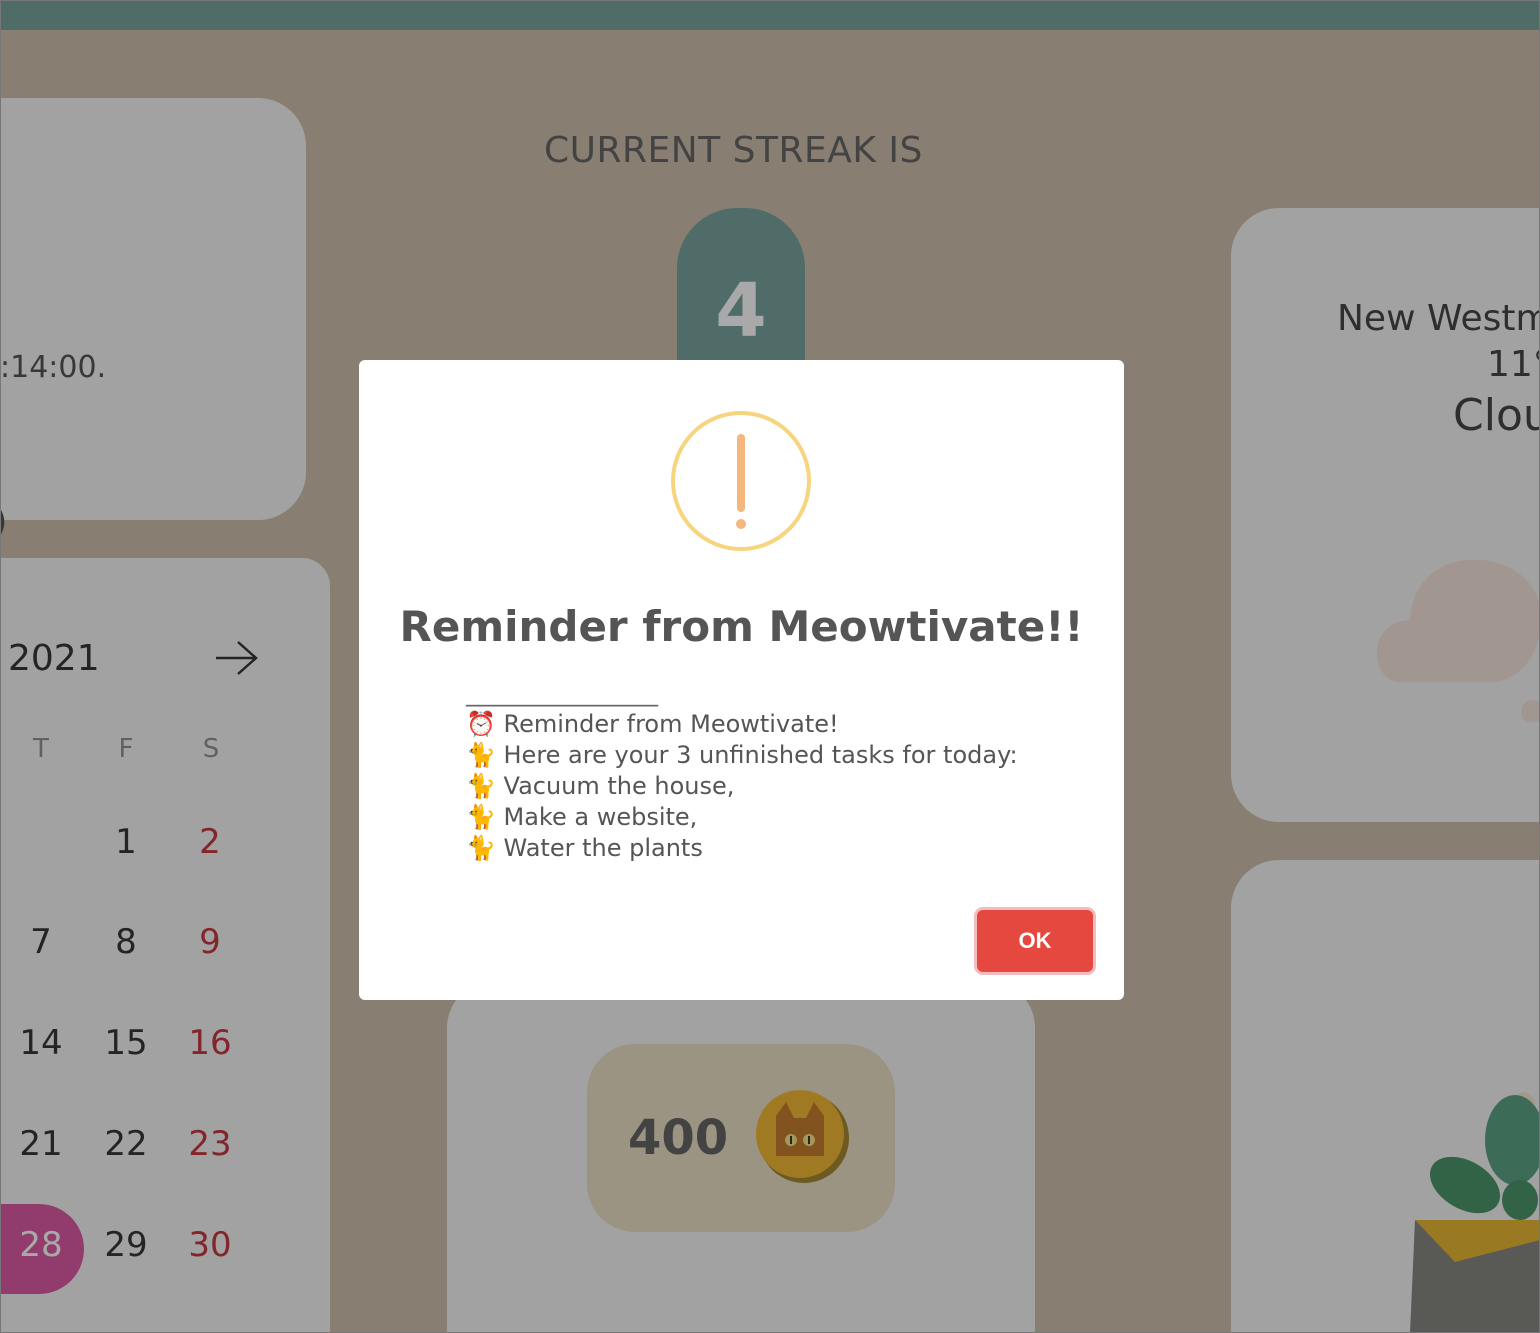 The height and width of the screenshot is (1333, 1540). I want to click on dialog-line: 🐈 Make a website,, so click(582, 817).